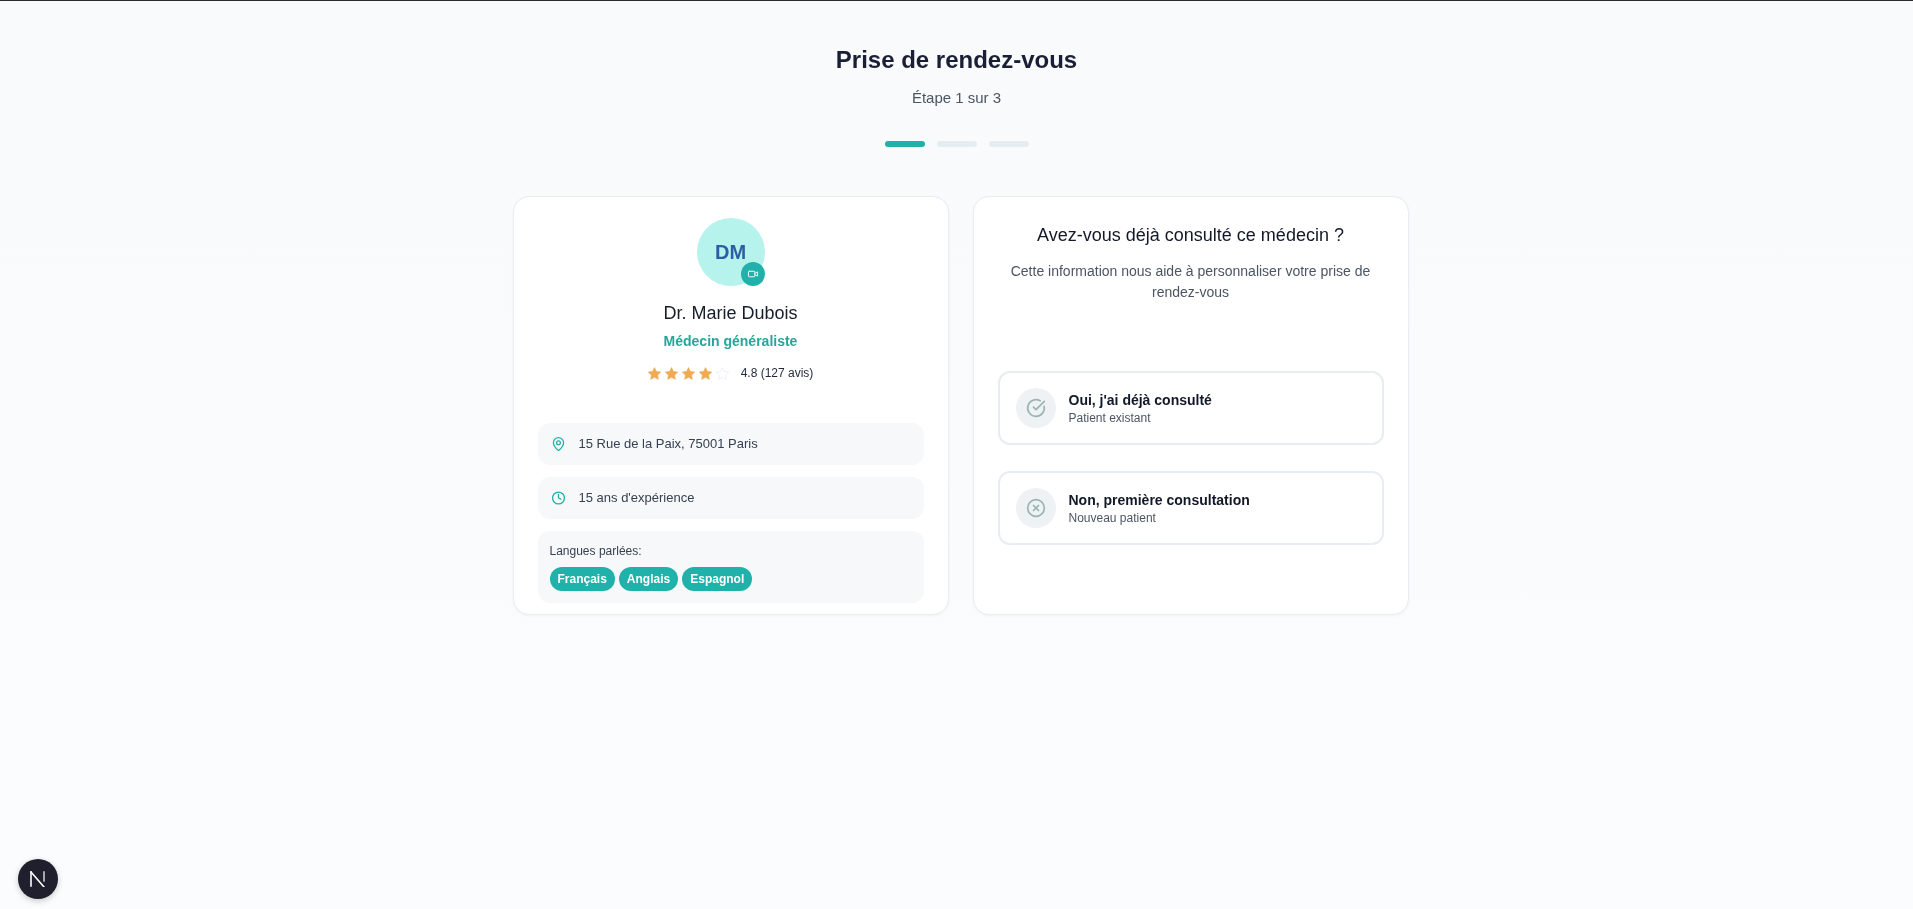  What do you see at coordinates (1035, 408) in the screenshot?
I see `check-circle-icon` at bounding box center [1035, 408].